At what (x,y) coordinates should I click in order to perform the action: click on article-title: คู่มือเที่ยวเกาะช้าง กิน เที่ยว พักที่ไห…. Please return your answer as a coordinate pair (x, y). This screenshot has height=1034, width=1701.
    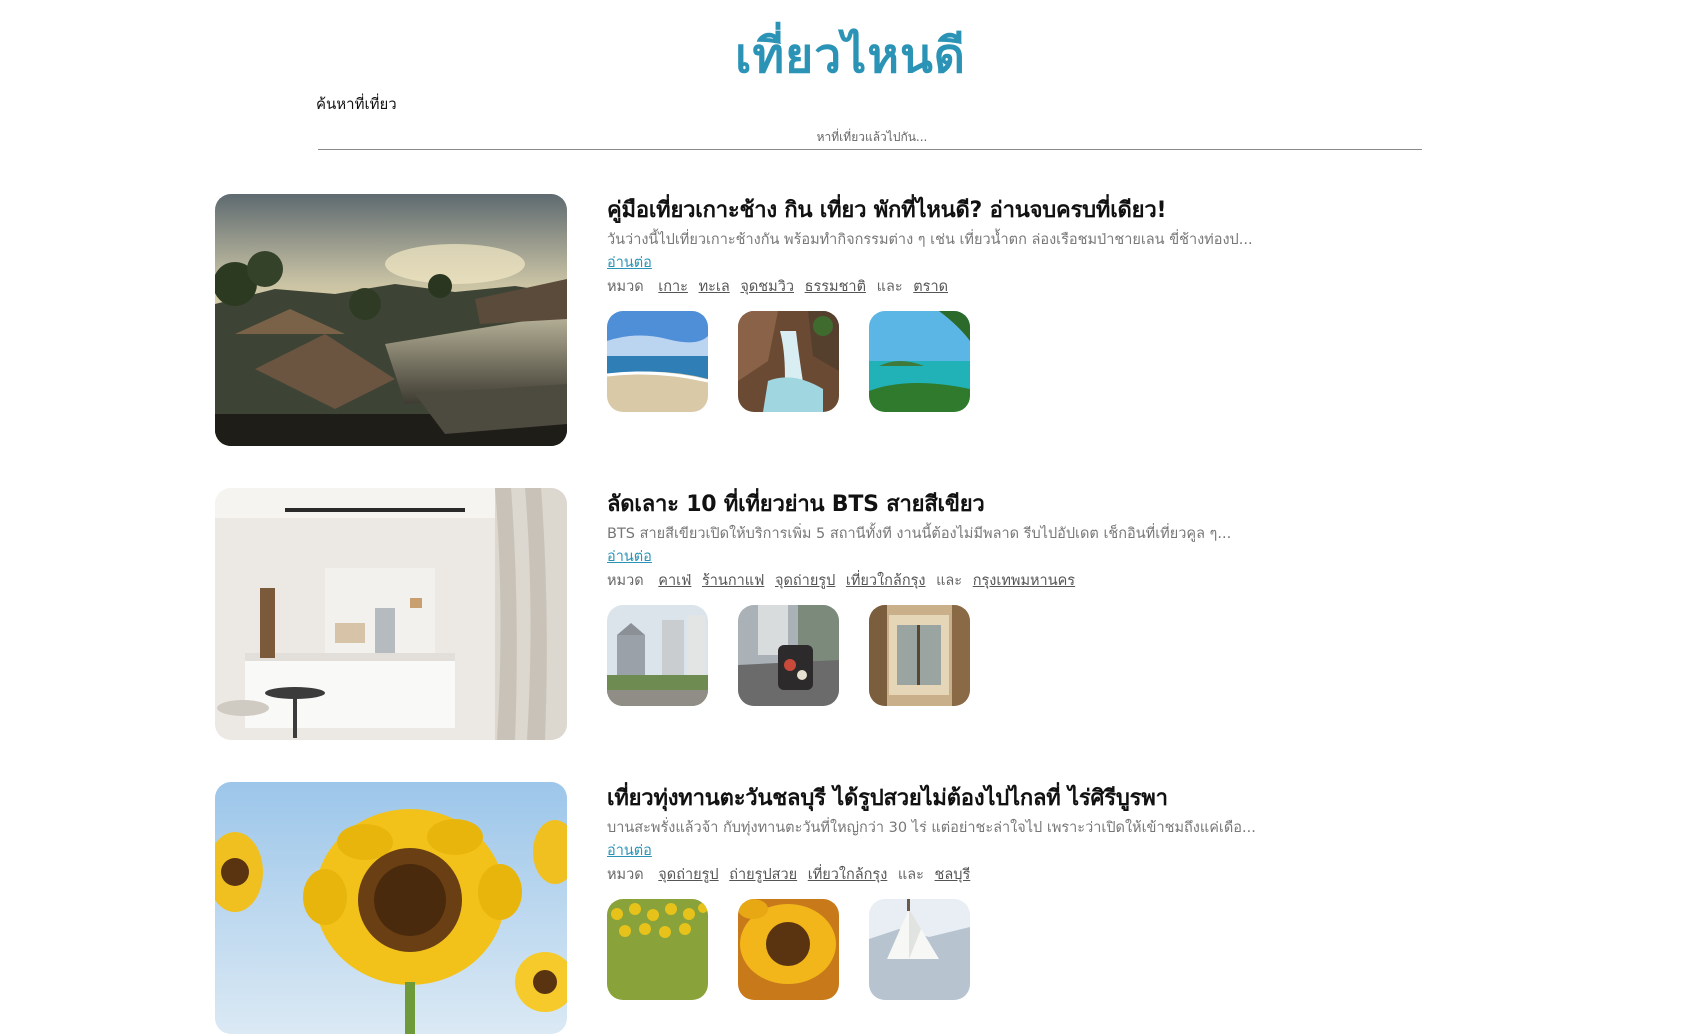
    Looking at the image, I should click on (957, 211).